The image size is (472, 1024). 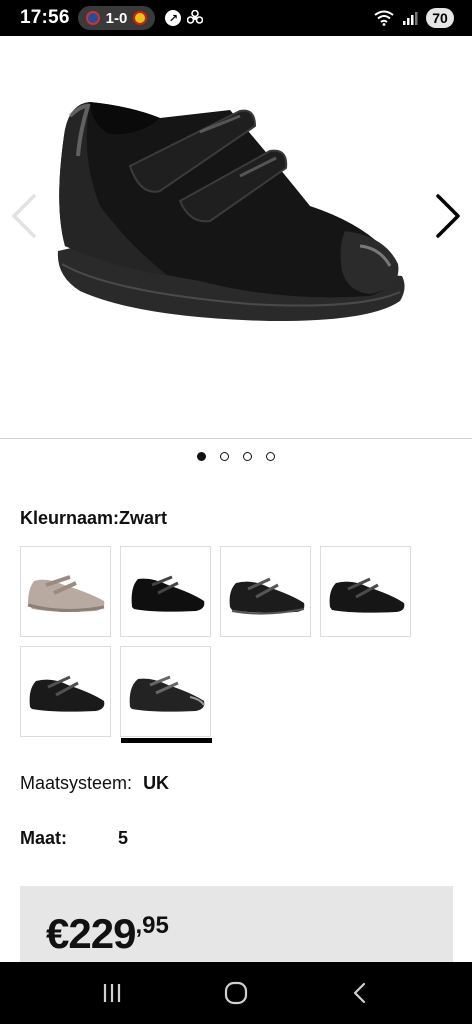 I want to click on back-icon, so click(x=360, y=993).